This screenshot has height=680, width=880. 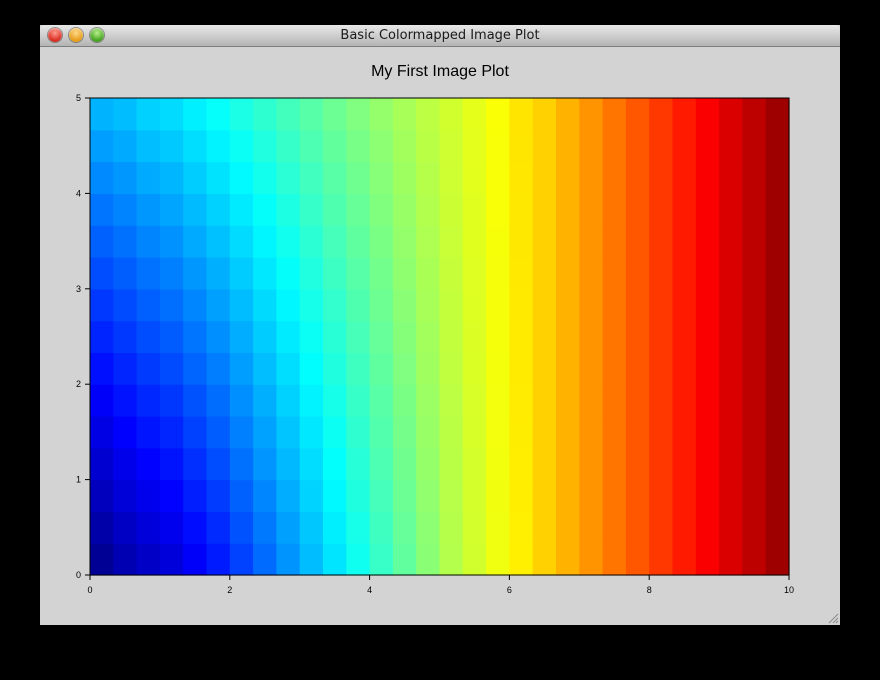 I want to click on y-tick-label: 3, so click(x=78, y=289).